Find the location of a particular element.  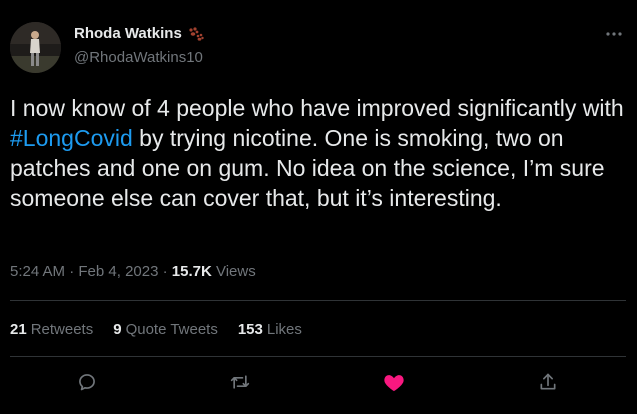

like-button is located at coordinates (394, 384).